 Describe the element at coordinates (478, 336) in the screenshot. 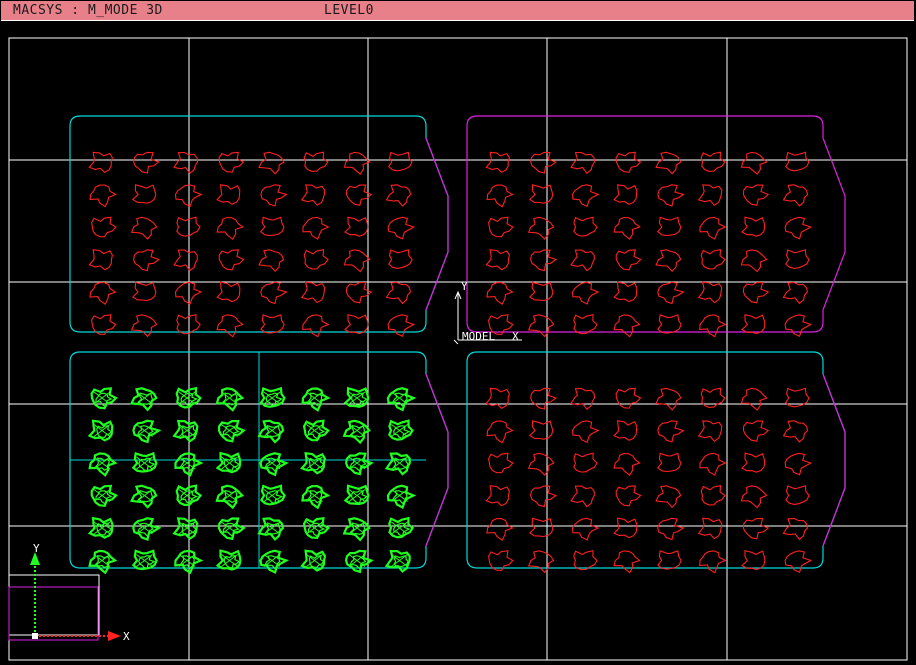

I see `model-label: MODEL` at that location.